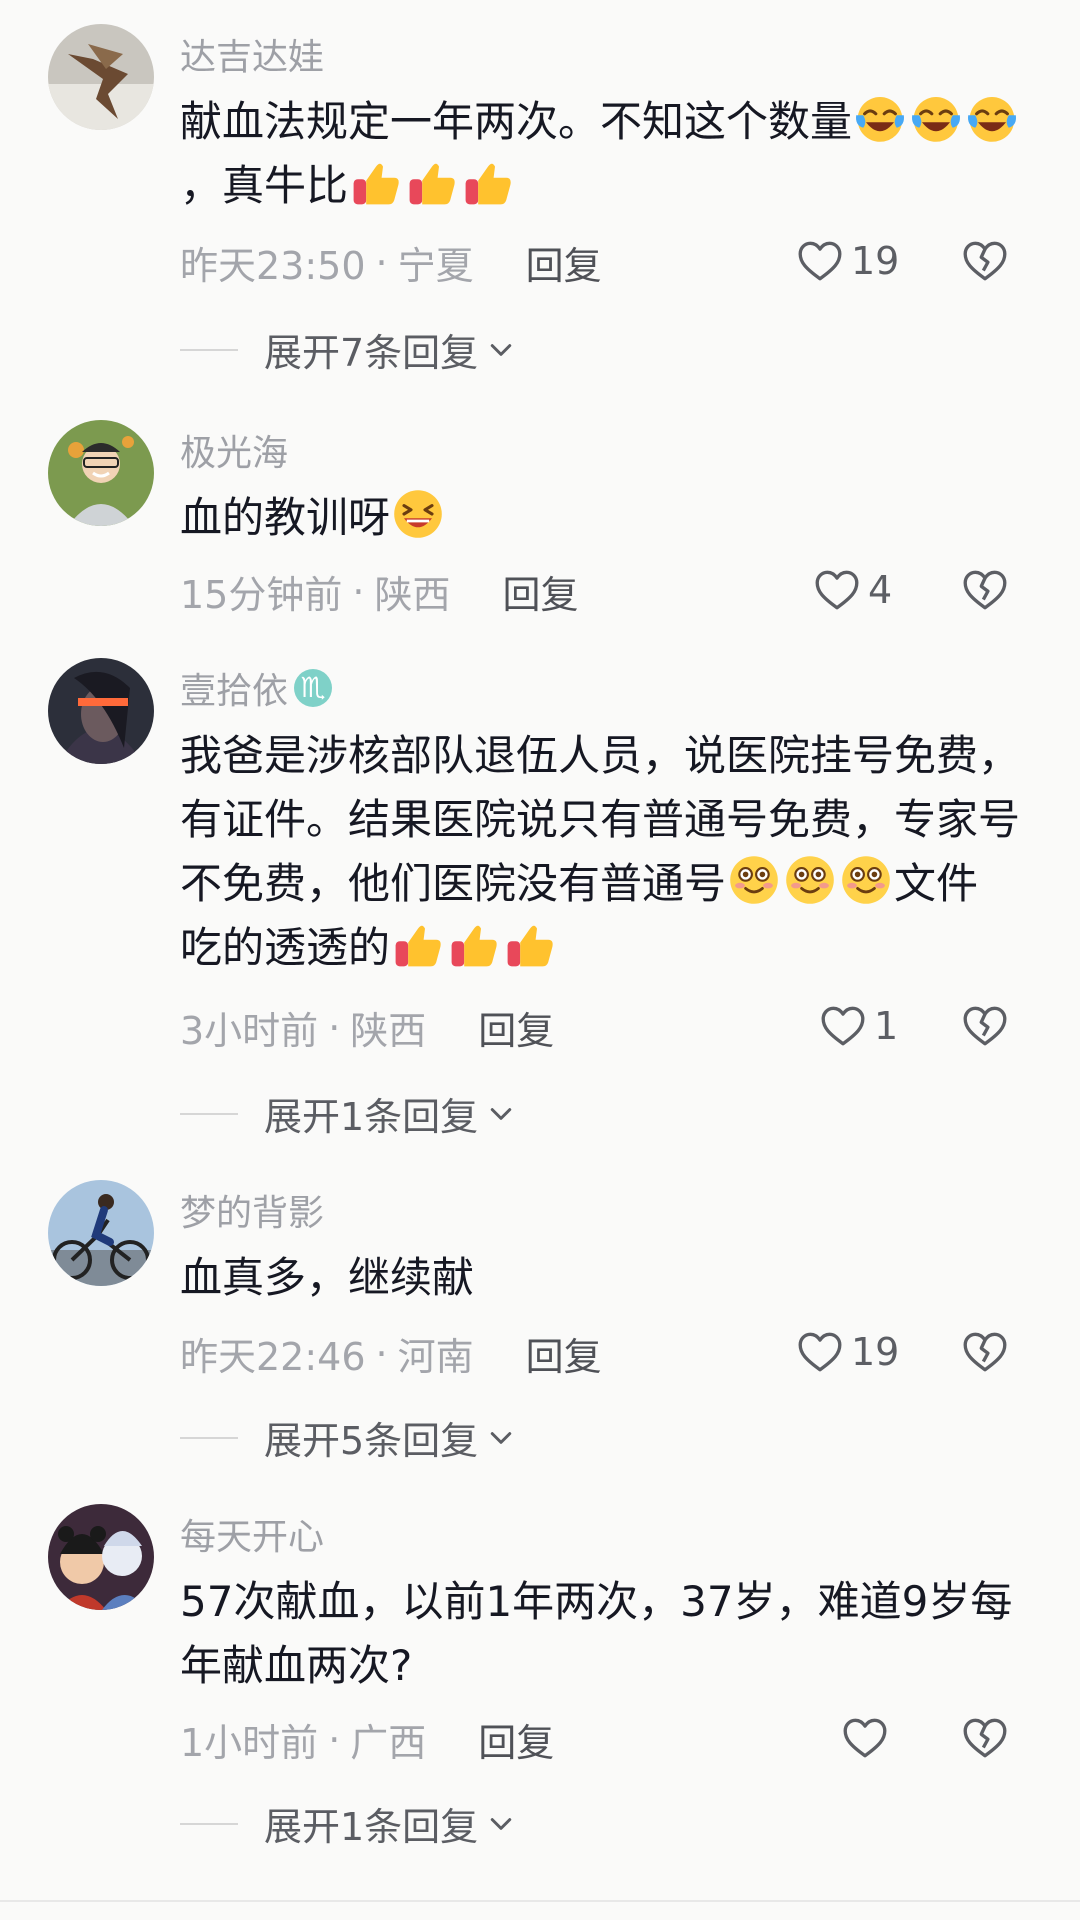  Describe the element at coordinates (371, 1437) in the screenshot. I see `expand-replies-label: 展开5条回复` at that location.